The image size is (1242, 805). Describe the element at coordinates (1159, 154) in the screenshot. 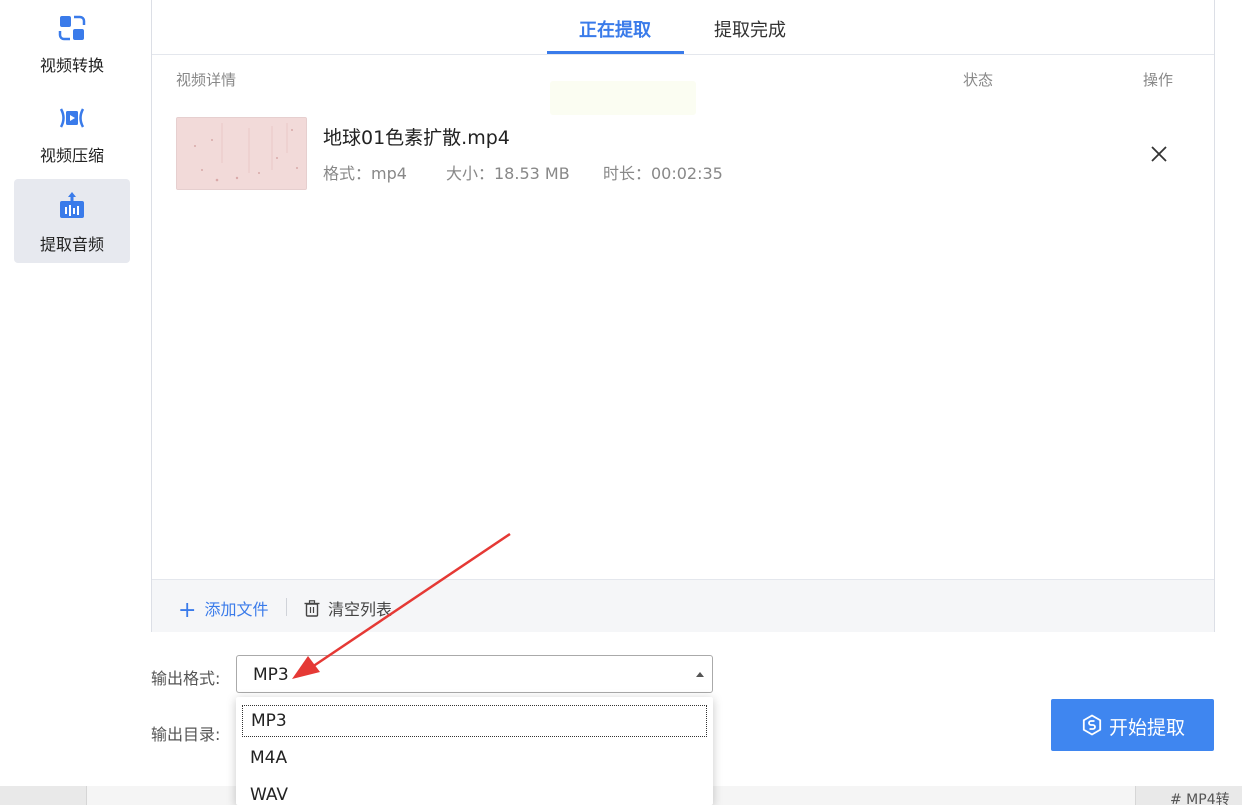

I see `remove-file-icon` at that location.